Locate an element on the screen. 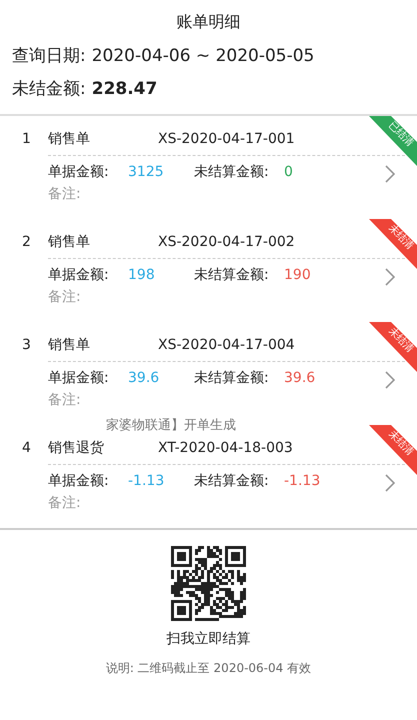 This screenshot has width=417, height=720. unsettled-value: -1.13 is located at coordinates (303, 481).